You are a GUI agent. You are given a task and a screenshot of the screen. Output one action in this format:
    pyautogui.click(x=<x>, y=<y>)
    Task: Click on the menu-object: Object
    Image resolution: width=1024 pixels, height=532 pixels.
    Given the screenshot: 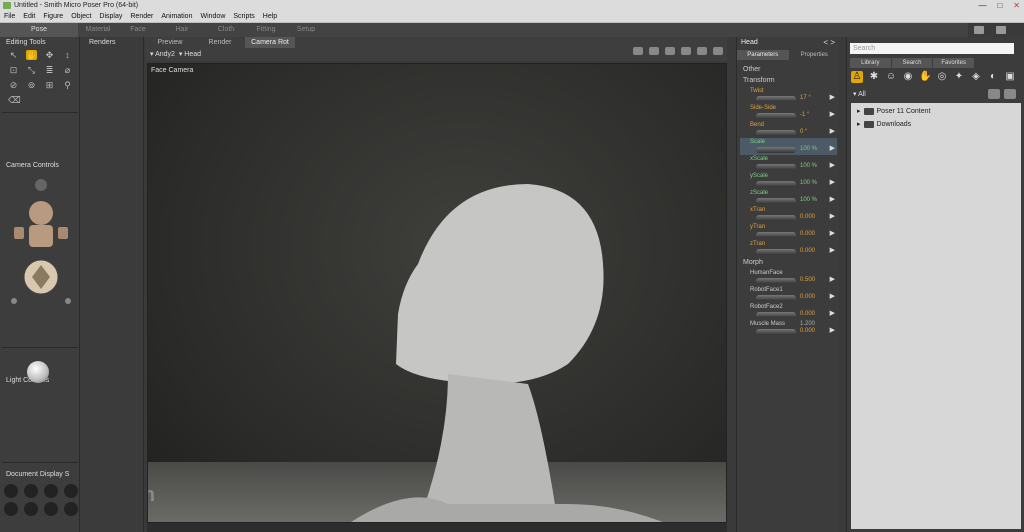 What is the action you would take?
    pyautogui.click(x=81, y=16)
    